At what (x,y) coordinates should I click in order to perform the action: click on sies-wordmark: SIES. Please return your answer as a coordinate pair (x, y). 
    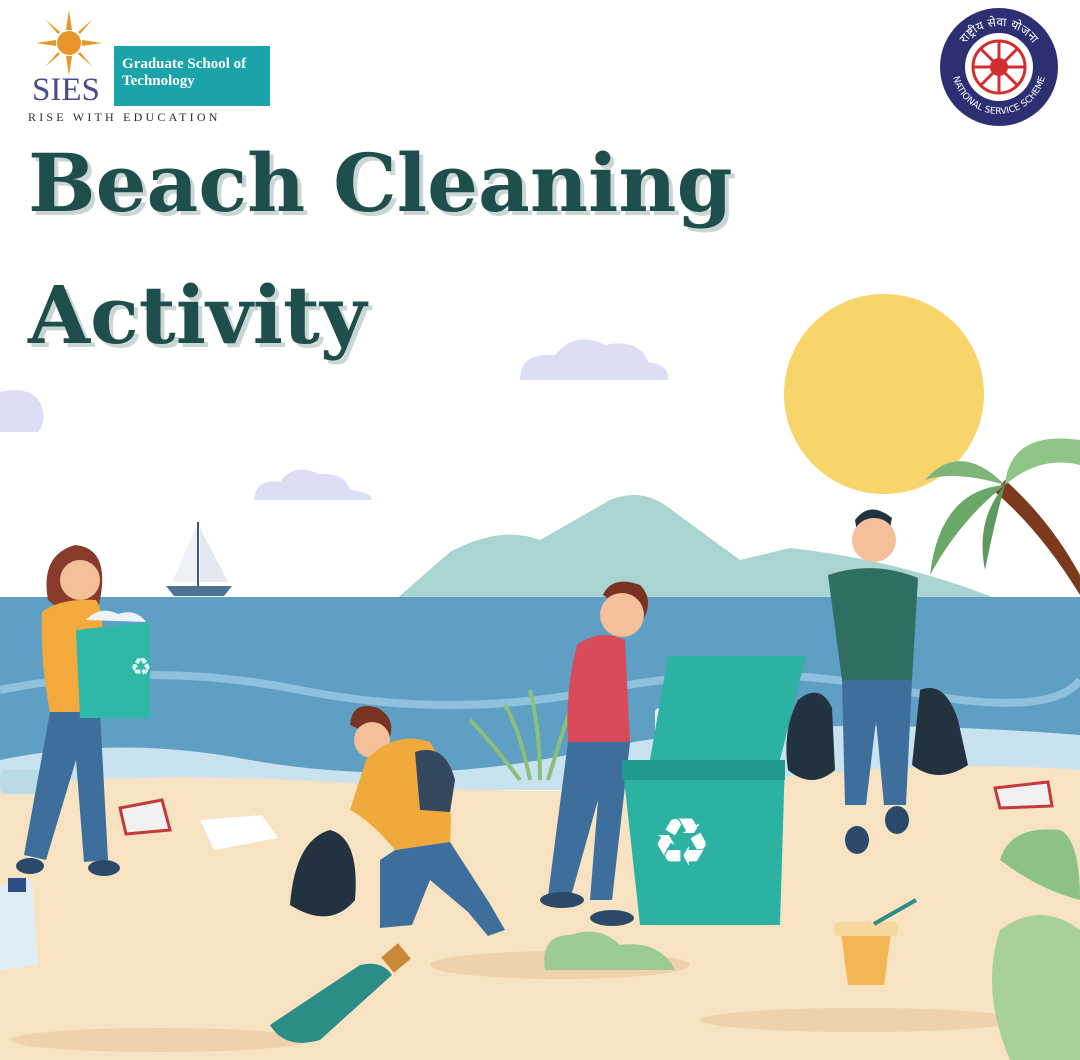
    Looking at the image, I should click on (66, 90).